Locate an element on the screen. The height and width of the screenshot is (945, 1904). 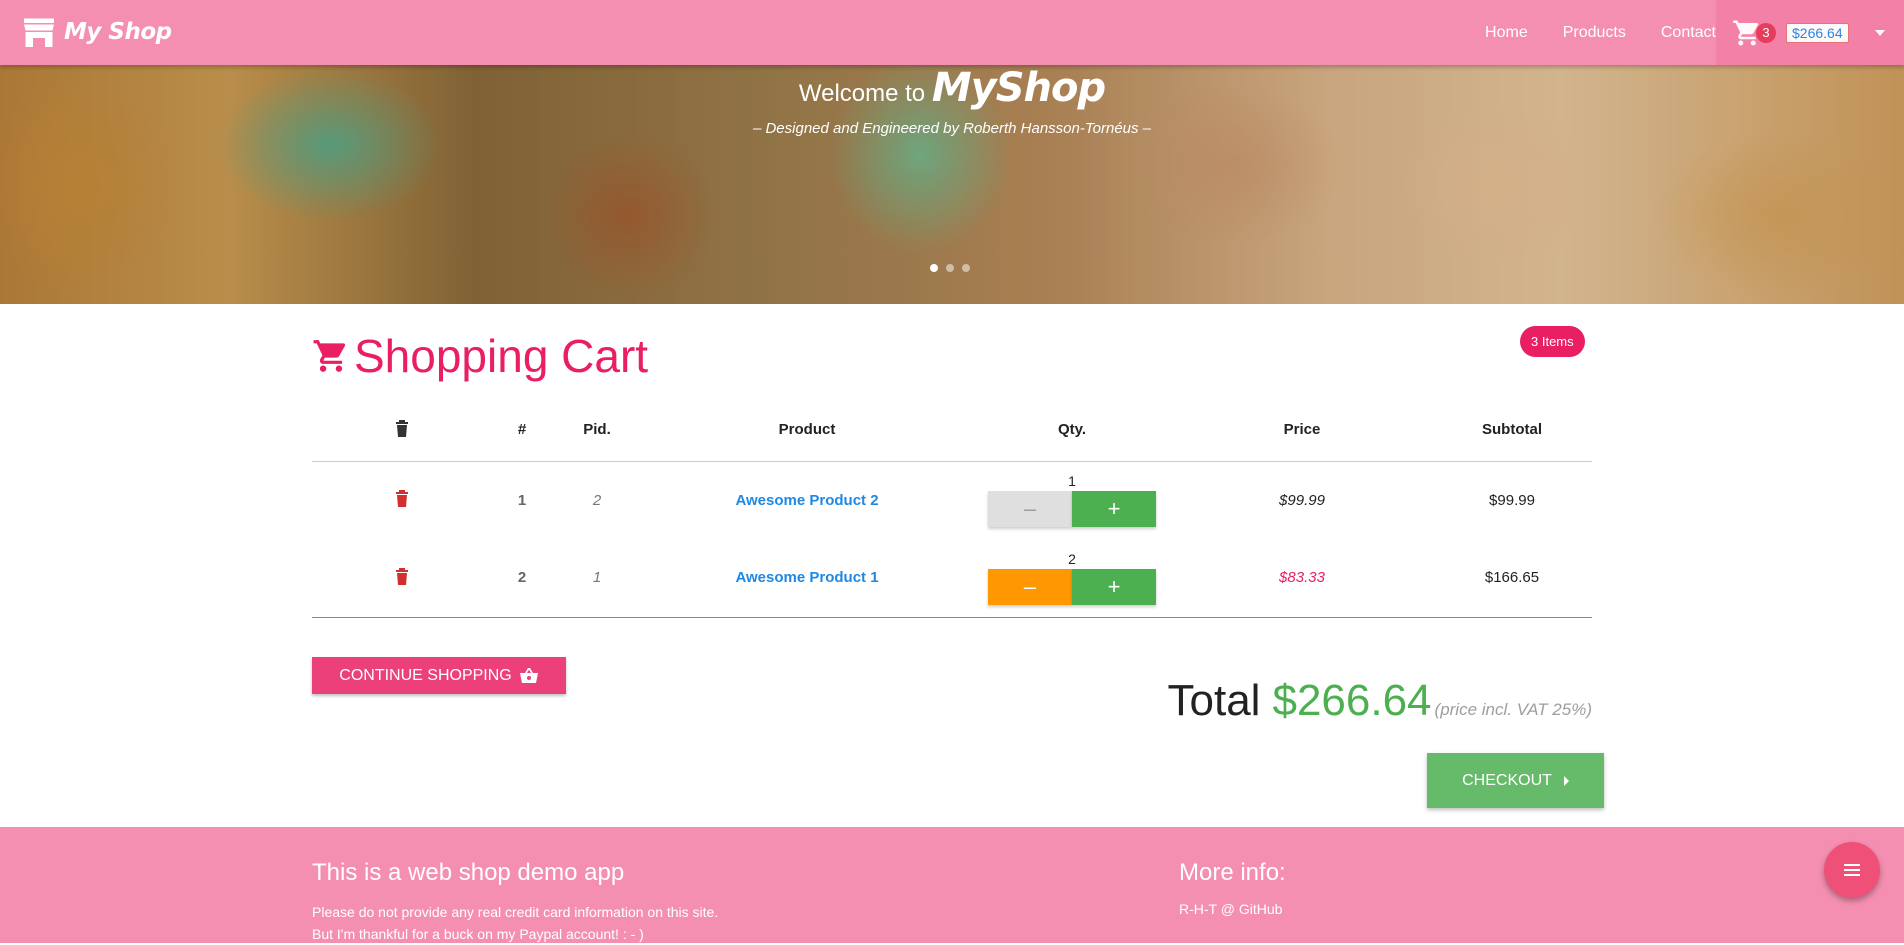
row-pid: 1 is located at coordinates (597, 578).